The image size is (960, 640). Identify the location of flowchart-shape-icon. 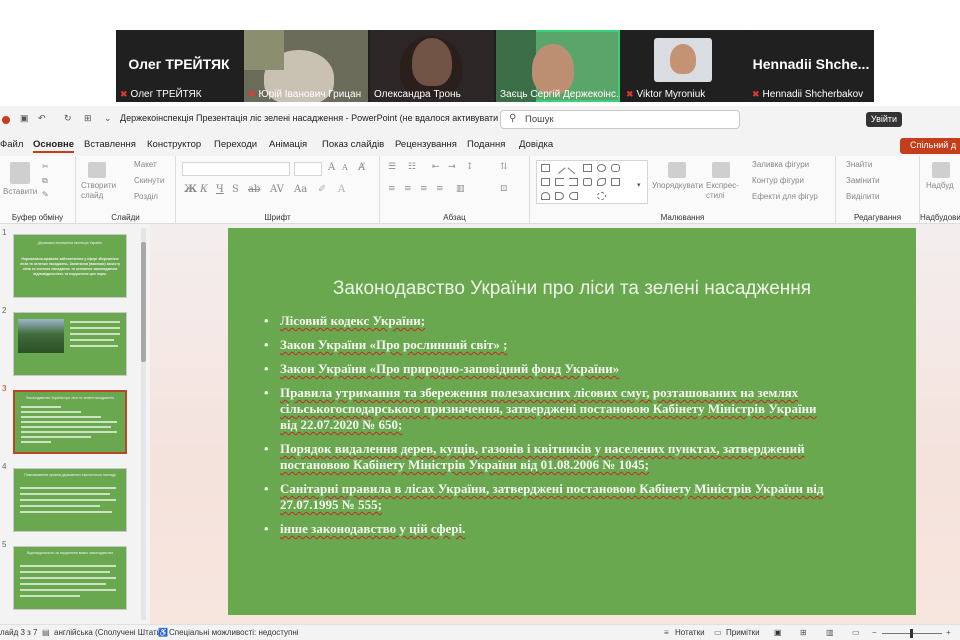
(587, 182).